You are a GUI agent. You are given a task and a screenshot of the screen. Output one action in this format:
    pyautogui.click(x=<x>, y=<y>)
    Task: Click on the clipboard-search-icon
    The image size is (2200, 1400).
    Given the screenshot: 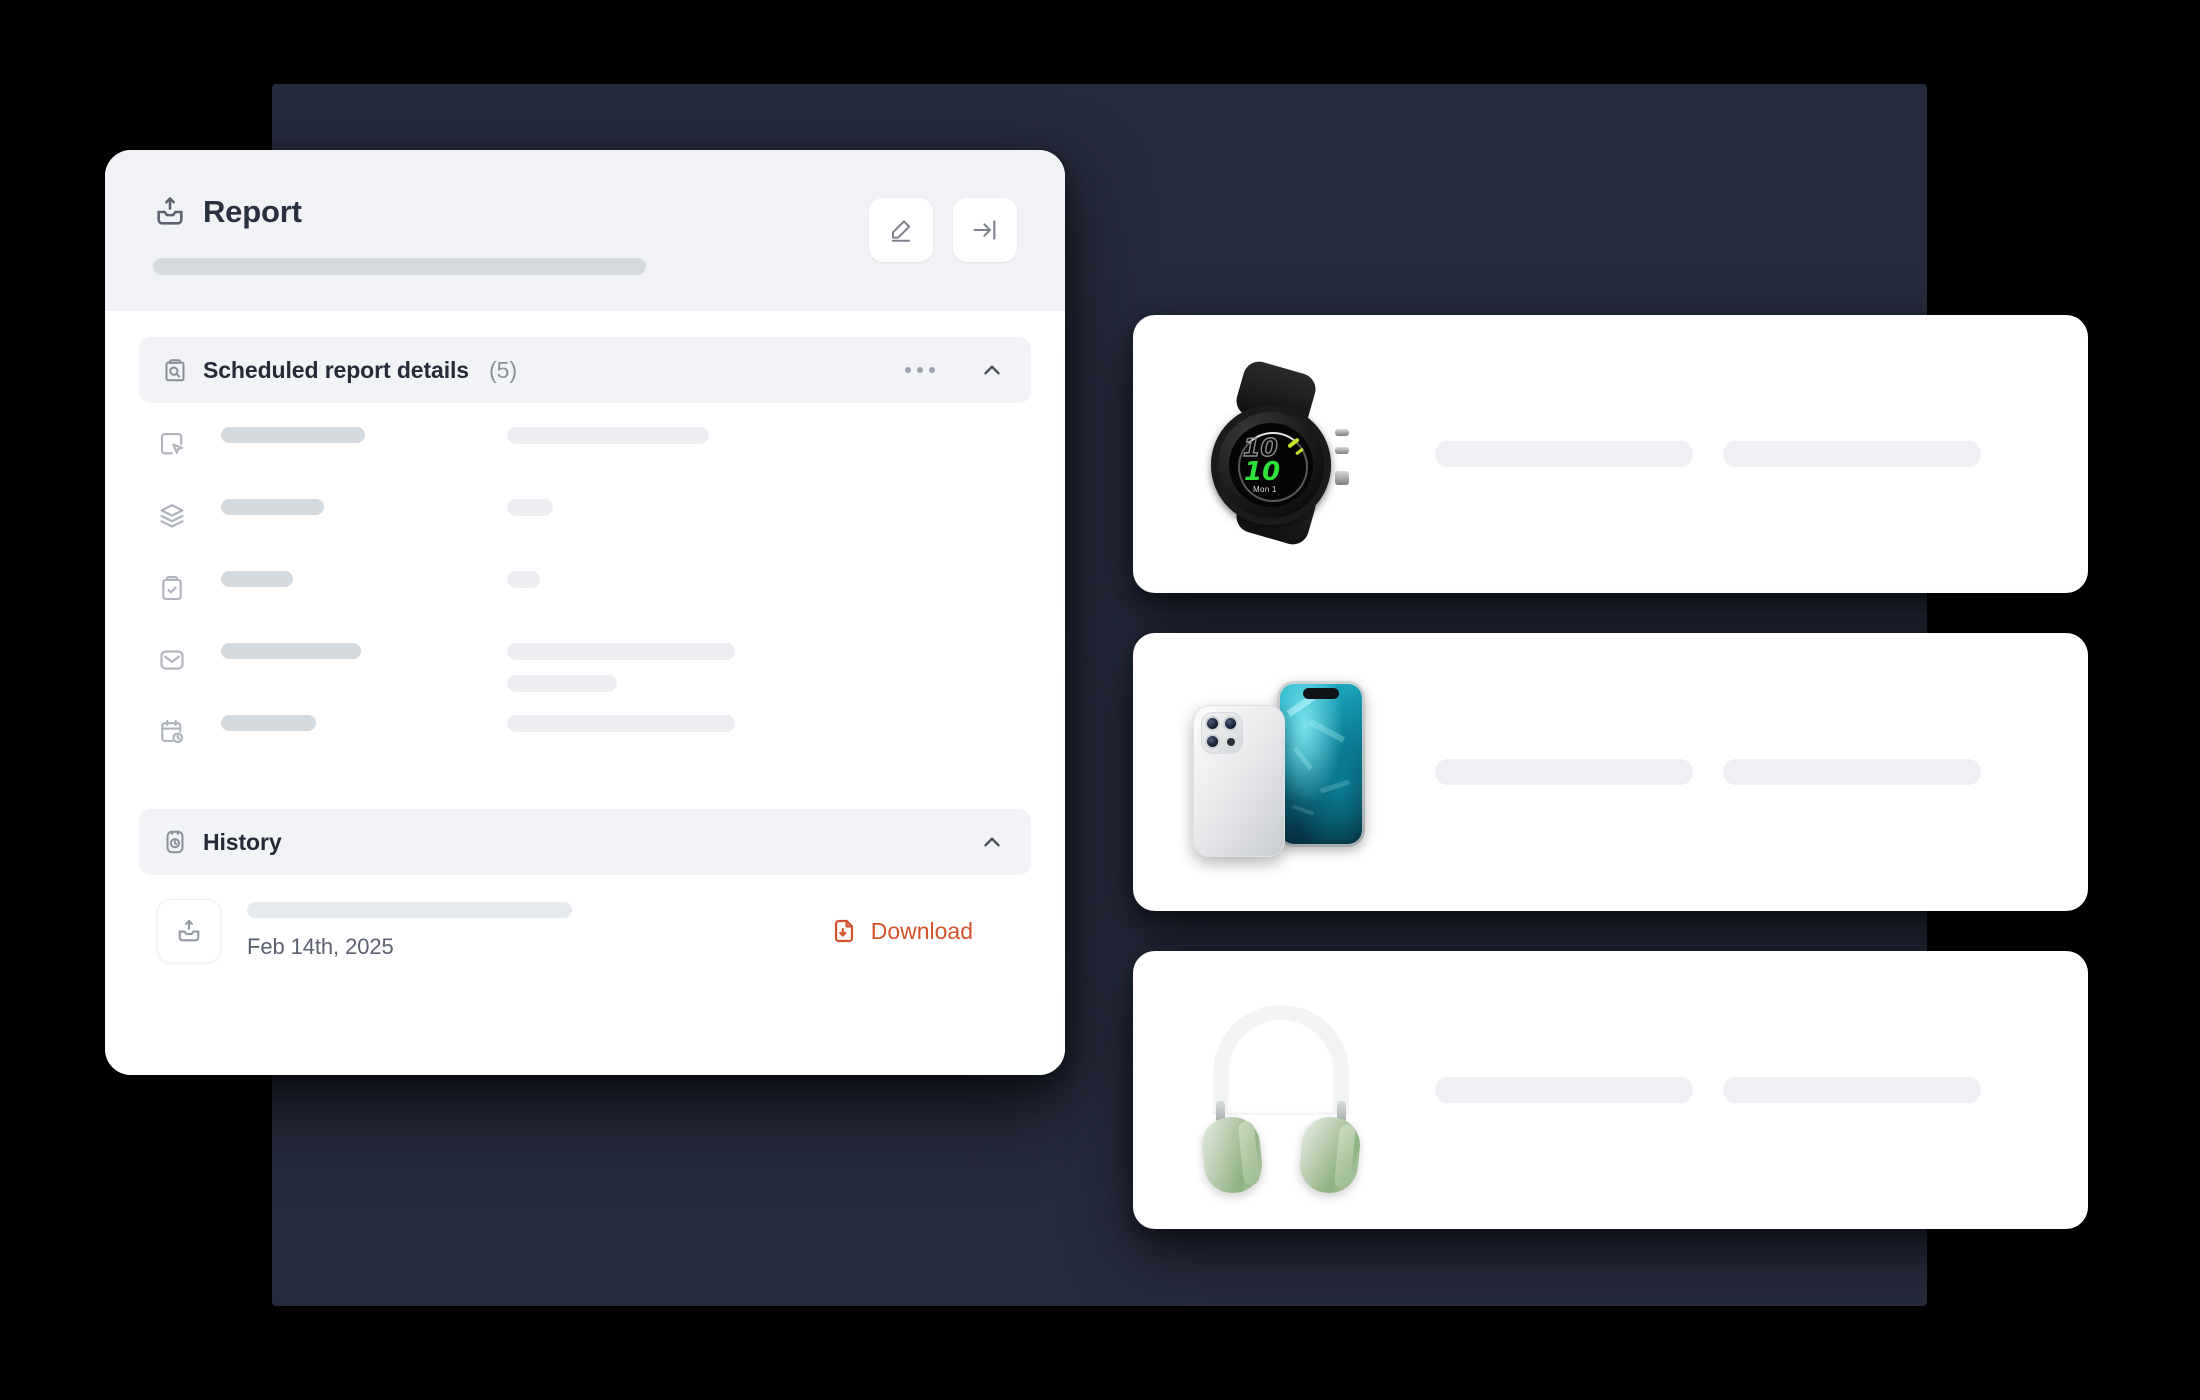 What is the action you would take?
    pyautogui.click(x=175, y=370)
    